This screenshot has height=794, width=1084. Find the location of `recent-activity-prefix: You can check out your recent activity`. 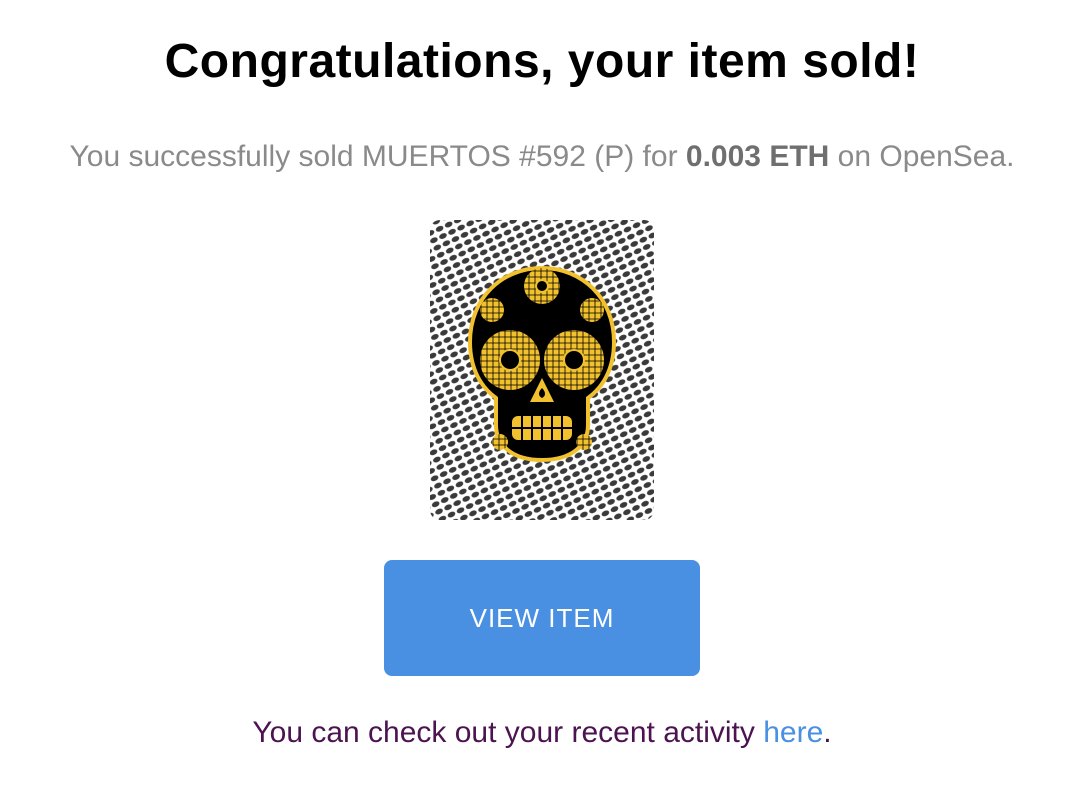

recent-activity-prefix: You can check out your recent activity is located at coordinates (508, 732).